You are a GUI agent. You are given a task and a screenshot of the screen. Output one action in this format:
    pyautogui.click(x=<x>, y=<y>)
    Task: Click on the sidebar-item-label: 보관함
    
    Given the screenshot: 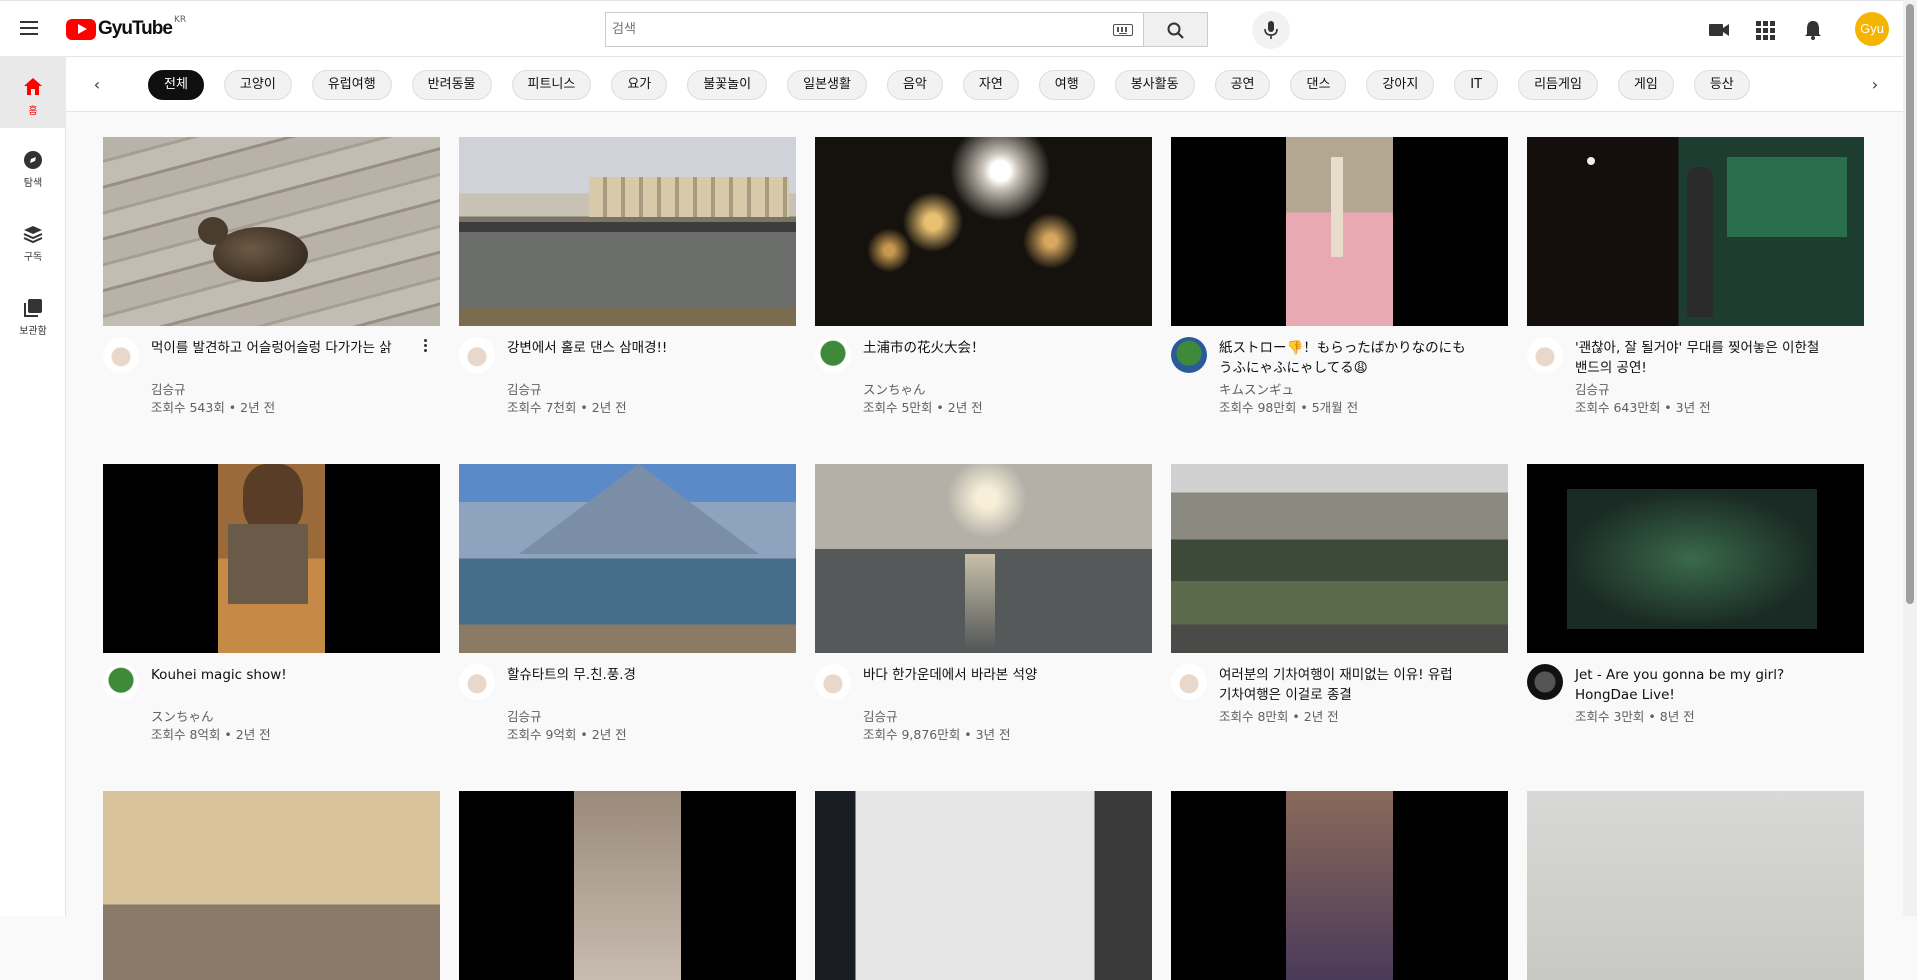 What is the action you would take?
    pyautogui.click(x=33, y=331)
    